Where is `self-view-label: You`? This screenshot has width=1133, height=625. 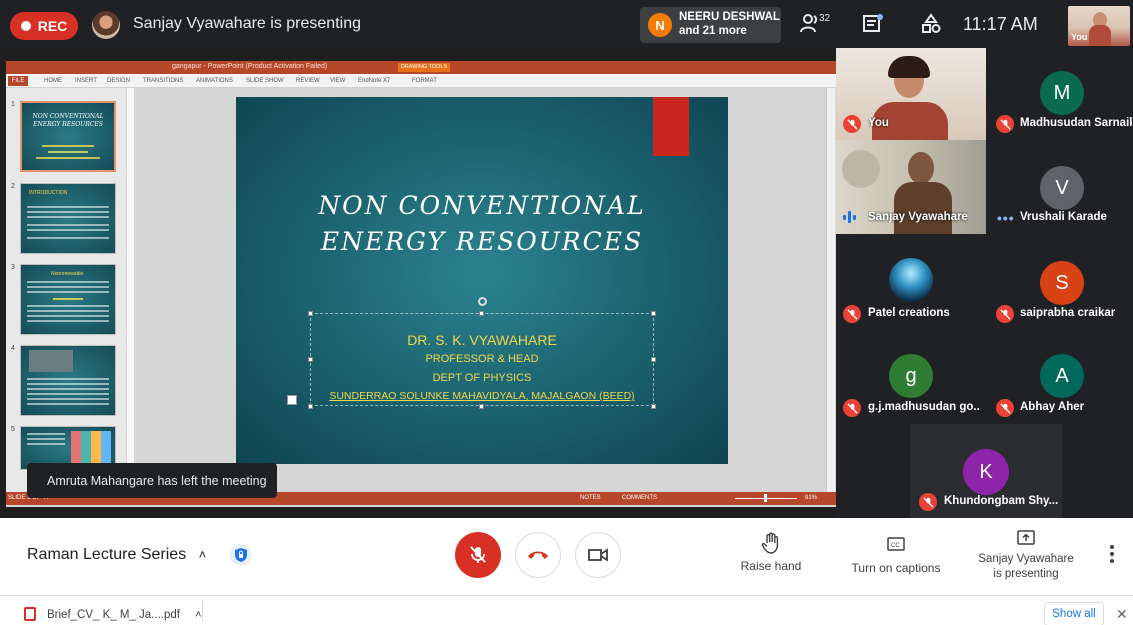
self-view-label: You is located at coordinates (1079, 37).